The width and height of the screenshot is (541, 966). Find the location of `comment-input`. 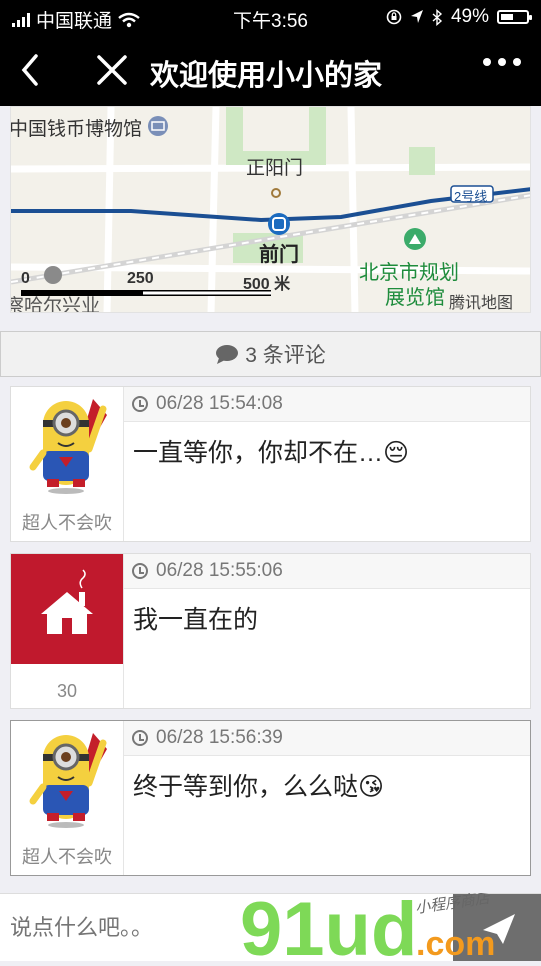

comment-input is located at coordinates (220, 928).